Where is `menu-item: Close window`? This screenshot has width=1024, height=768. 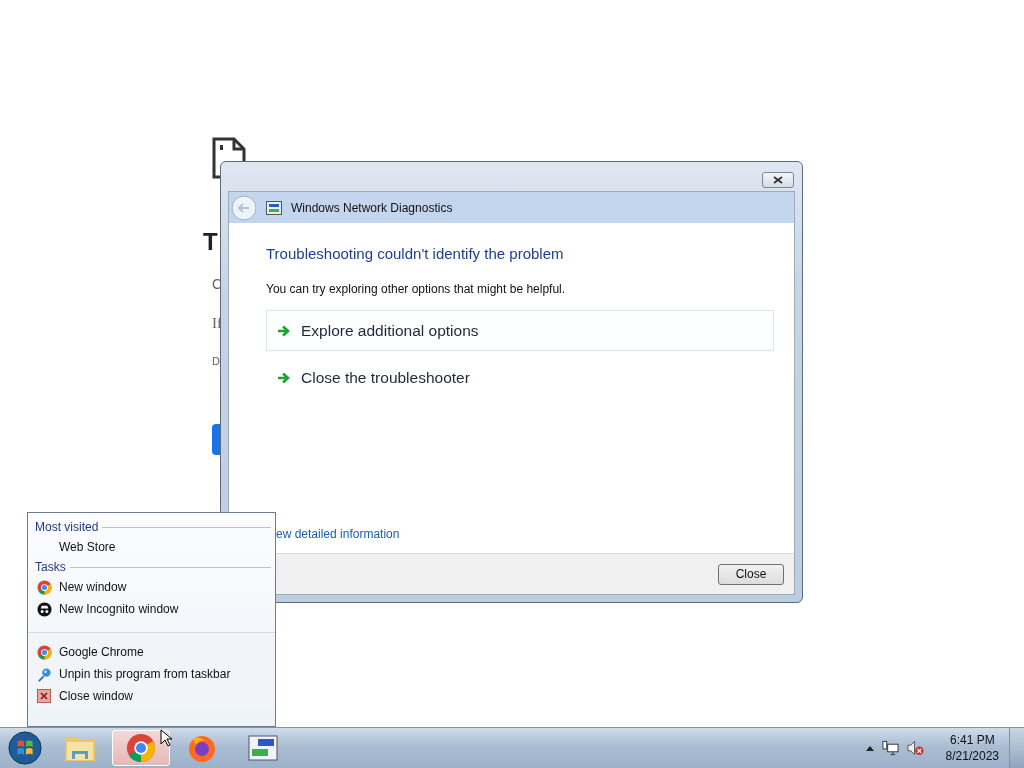 menu-item: Close window is located at coordinates (151, 696).